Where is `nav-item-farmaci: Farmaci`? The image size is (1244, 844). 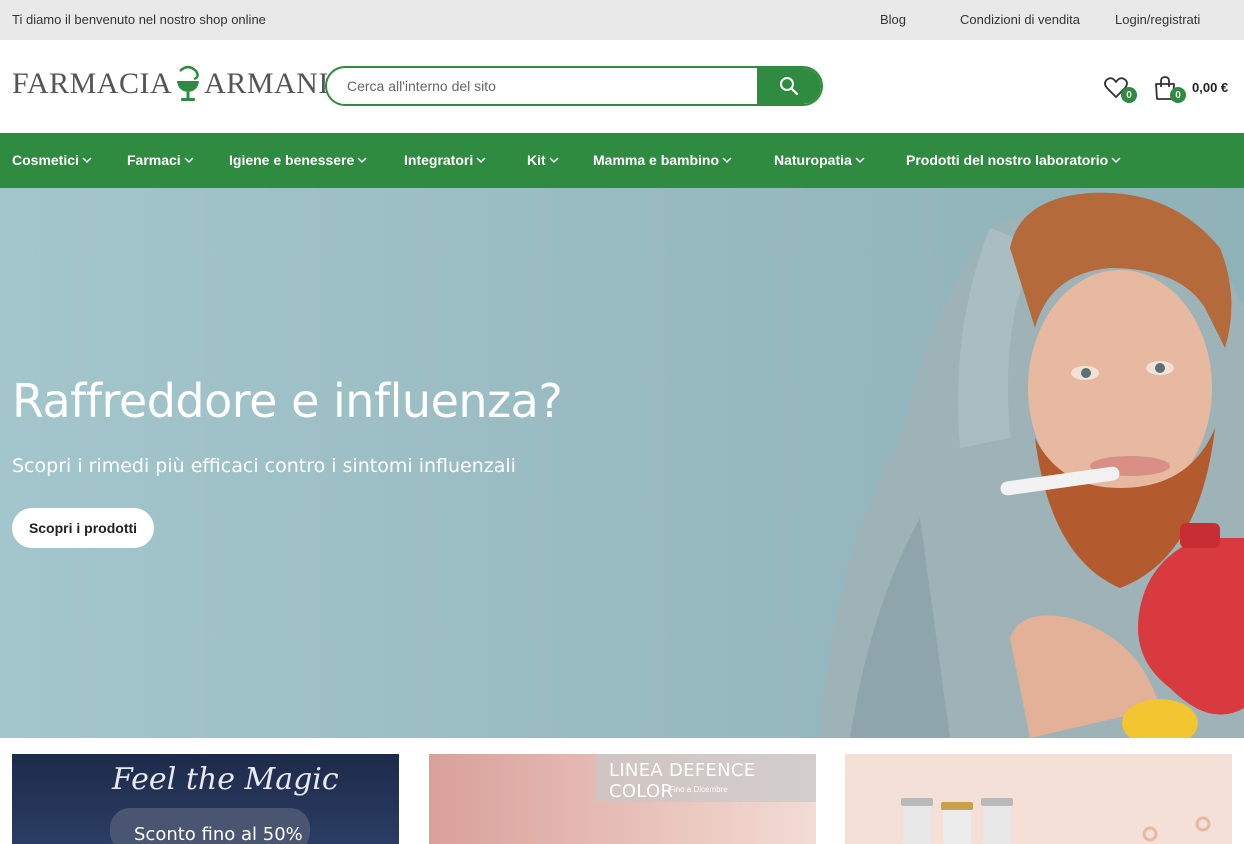 nav-item-farmaci: Farmaci is located at coordinates (160, 160).